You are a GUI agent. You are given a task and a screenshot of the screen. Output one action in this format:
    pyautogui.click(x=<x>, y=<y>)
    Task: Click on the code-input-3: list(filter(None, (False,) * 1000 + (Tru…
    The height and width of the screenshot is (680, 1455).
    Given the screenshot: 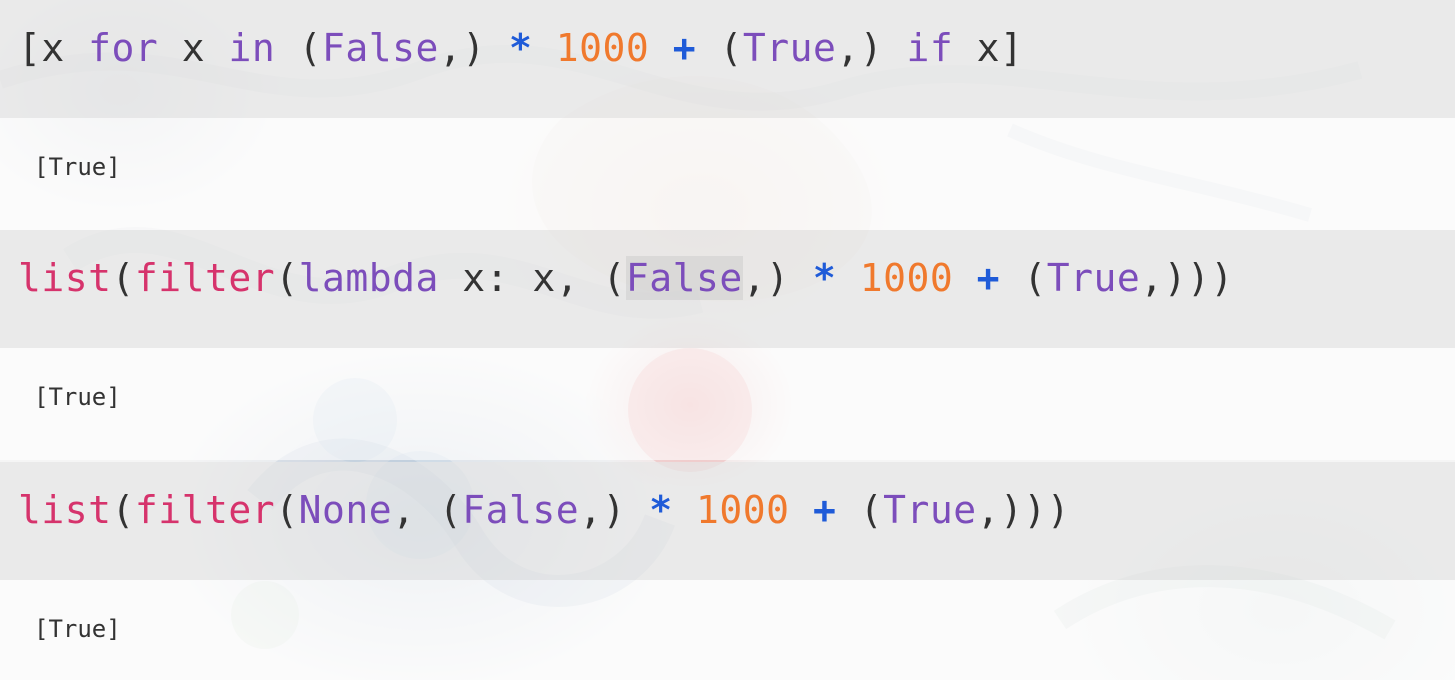 What is the action you would take?
    pyautogui.click(x=544, y=510)
    